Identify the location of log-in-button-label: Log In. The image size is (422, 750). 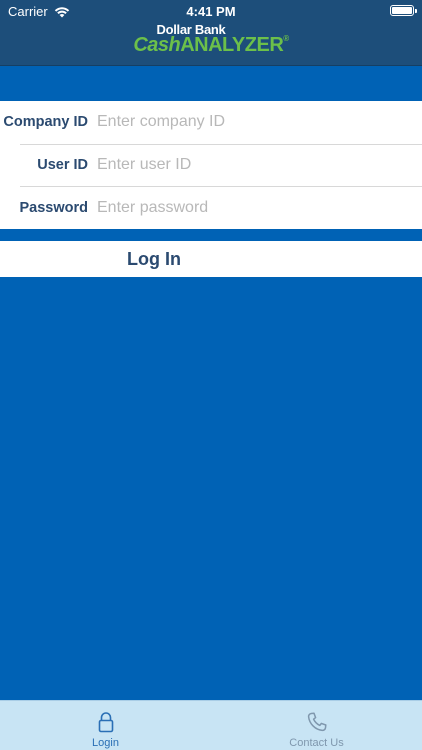
(154, 258).